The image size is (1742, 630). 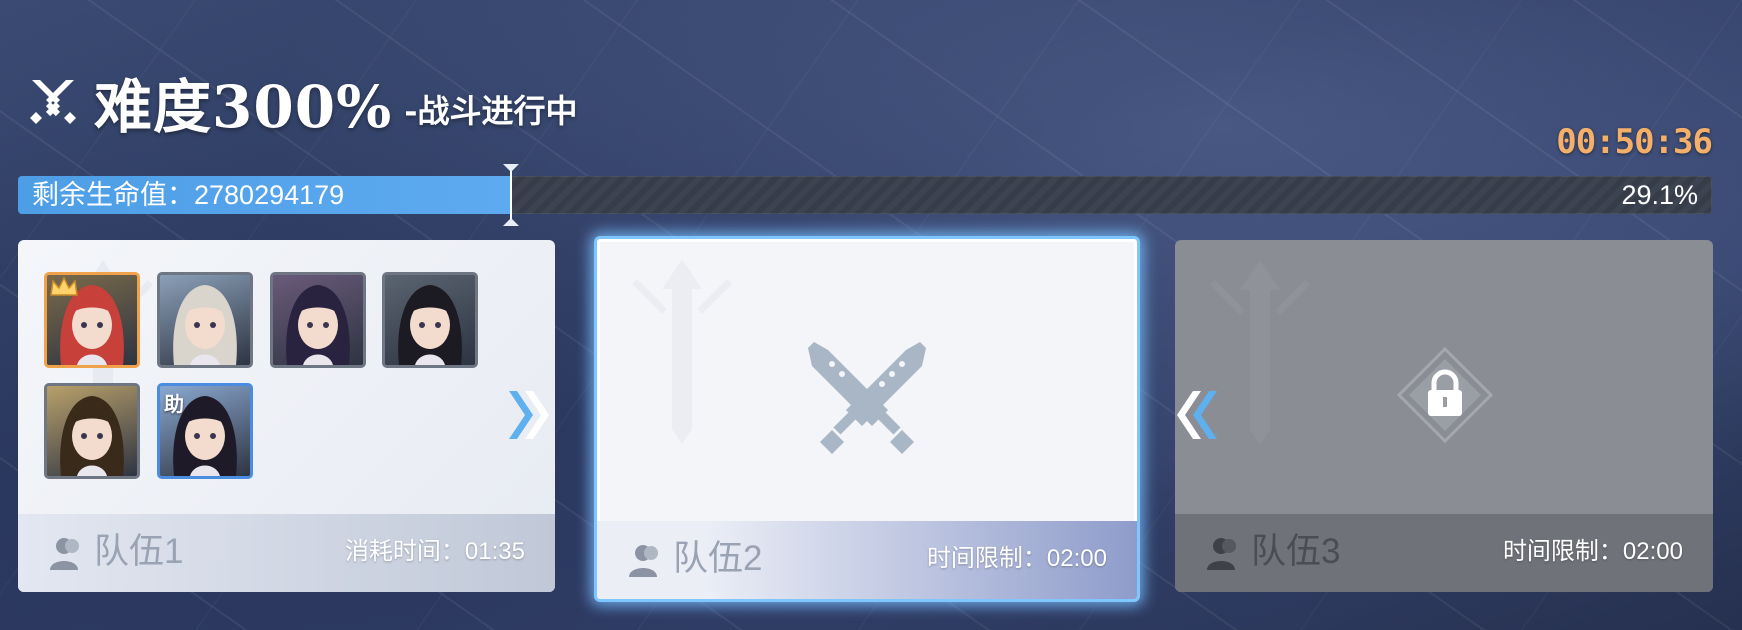 What do you see at coordinates (188, 195) in the screenshot?
I see `hp-remaining-label: 剩余生命值：2780294179` at bounding box center [188, 195].